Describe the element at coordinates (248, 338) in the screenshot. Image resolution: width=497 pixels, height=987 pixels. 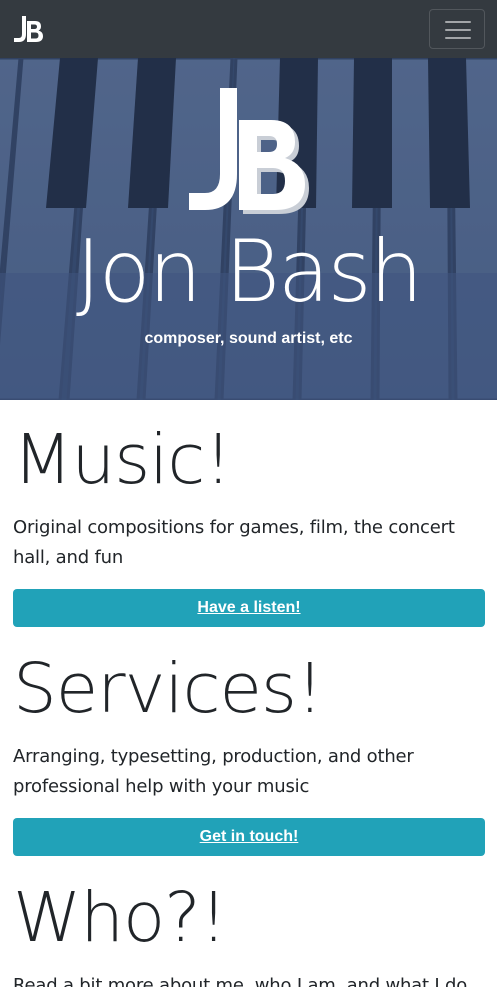
I see `hero-subtitle: composer, sound artist, etc` at that location.